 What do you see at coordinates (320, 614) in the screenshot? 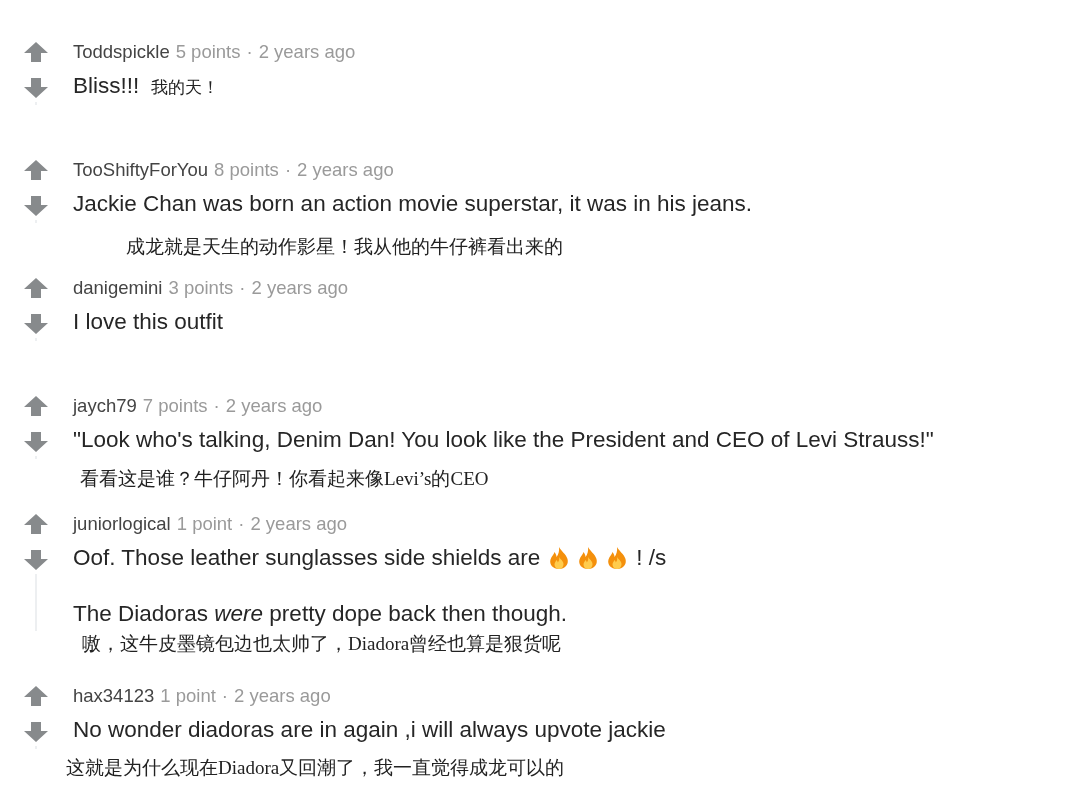
I see `comment-text: The Diadoras were pretty dope back then though.` at bounding box center [320, 614].